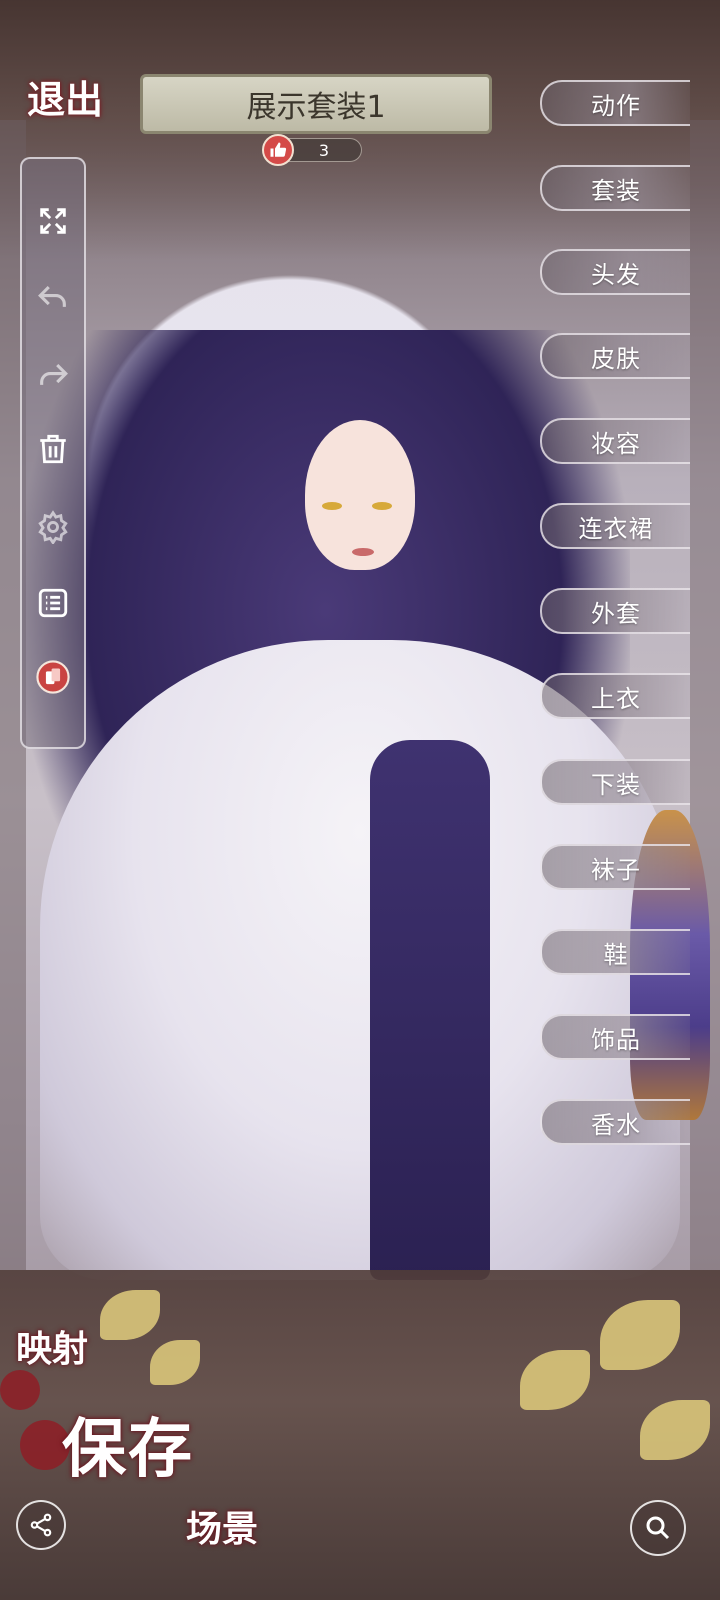  I want to click on category-button: 下装, so click(615, 782).